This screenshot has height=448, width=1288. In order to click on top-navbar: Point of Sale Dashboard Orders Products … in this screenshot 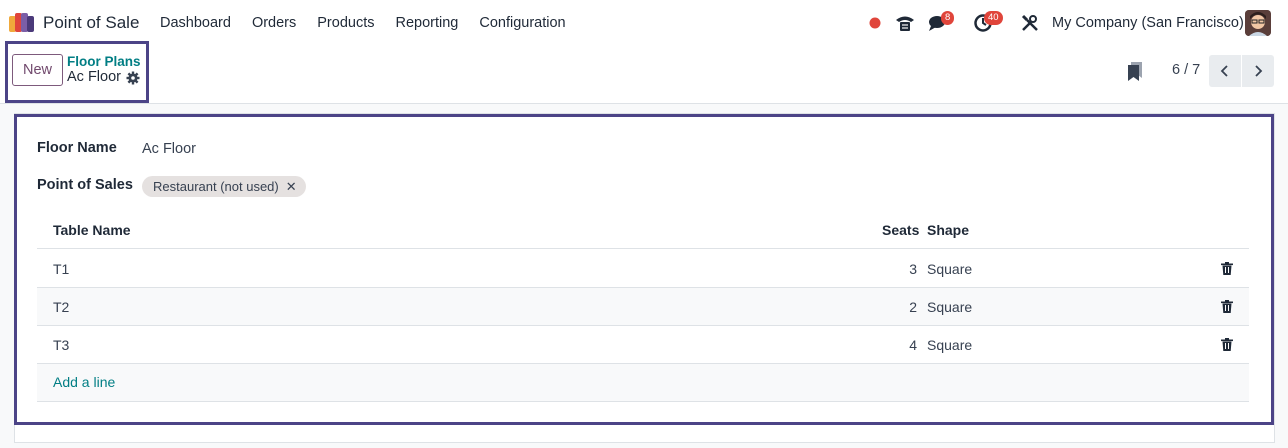, I will do `click(644, 23)`.